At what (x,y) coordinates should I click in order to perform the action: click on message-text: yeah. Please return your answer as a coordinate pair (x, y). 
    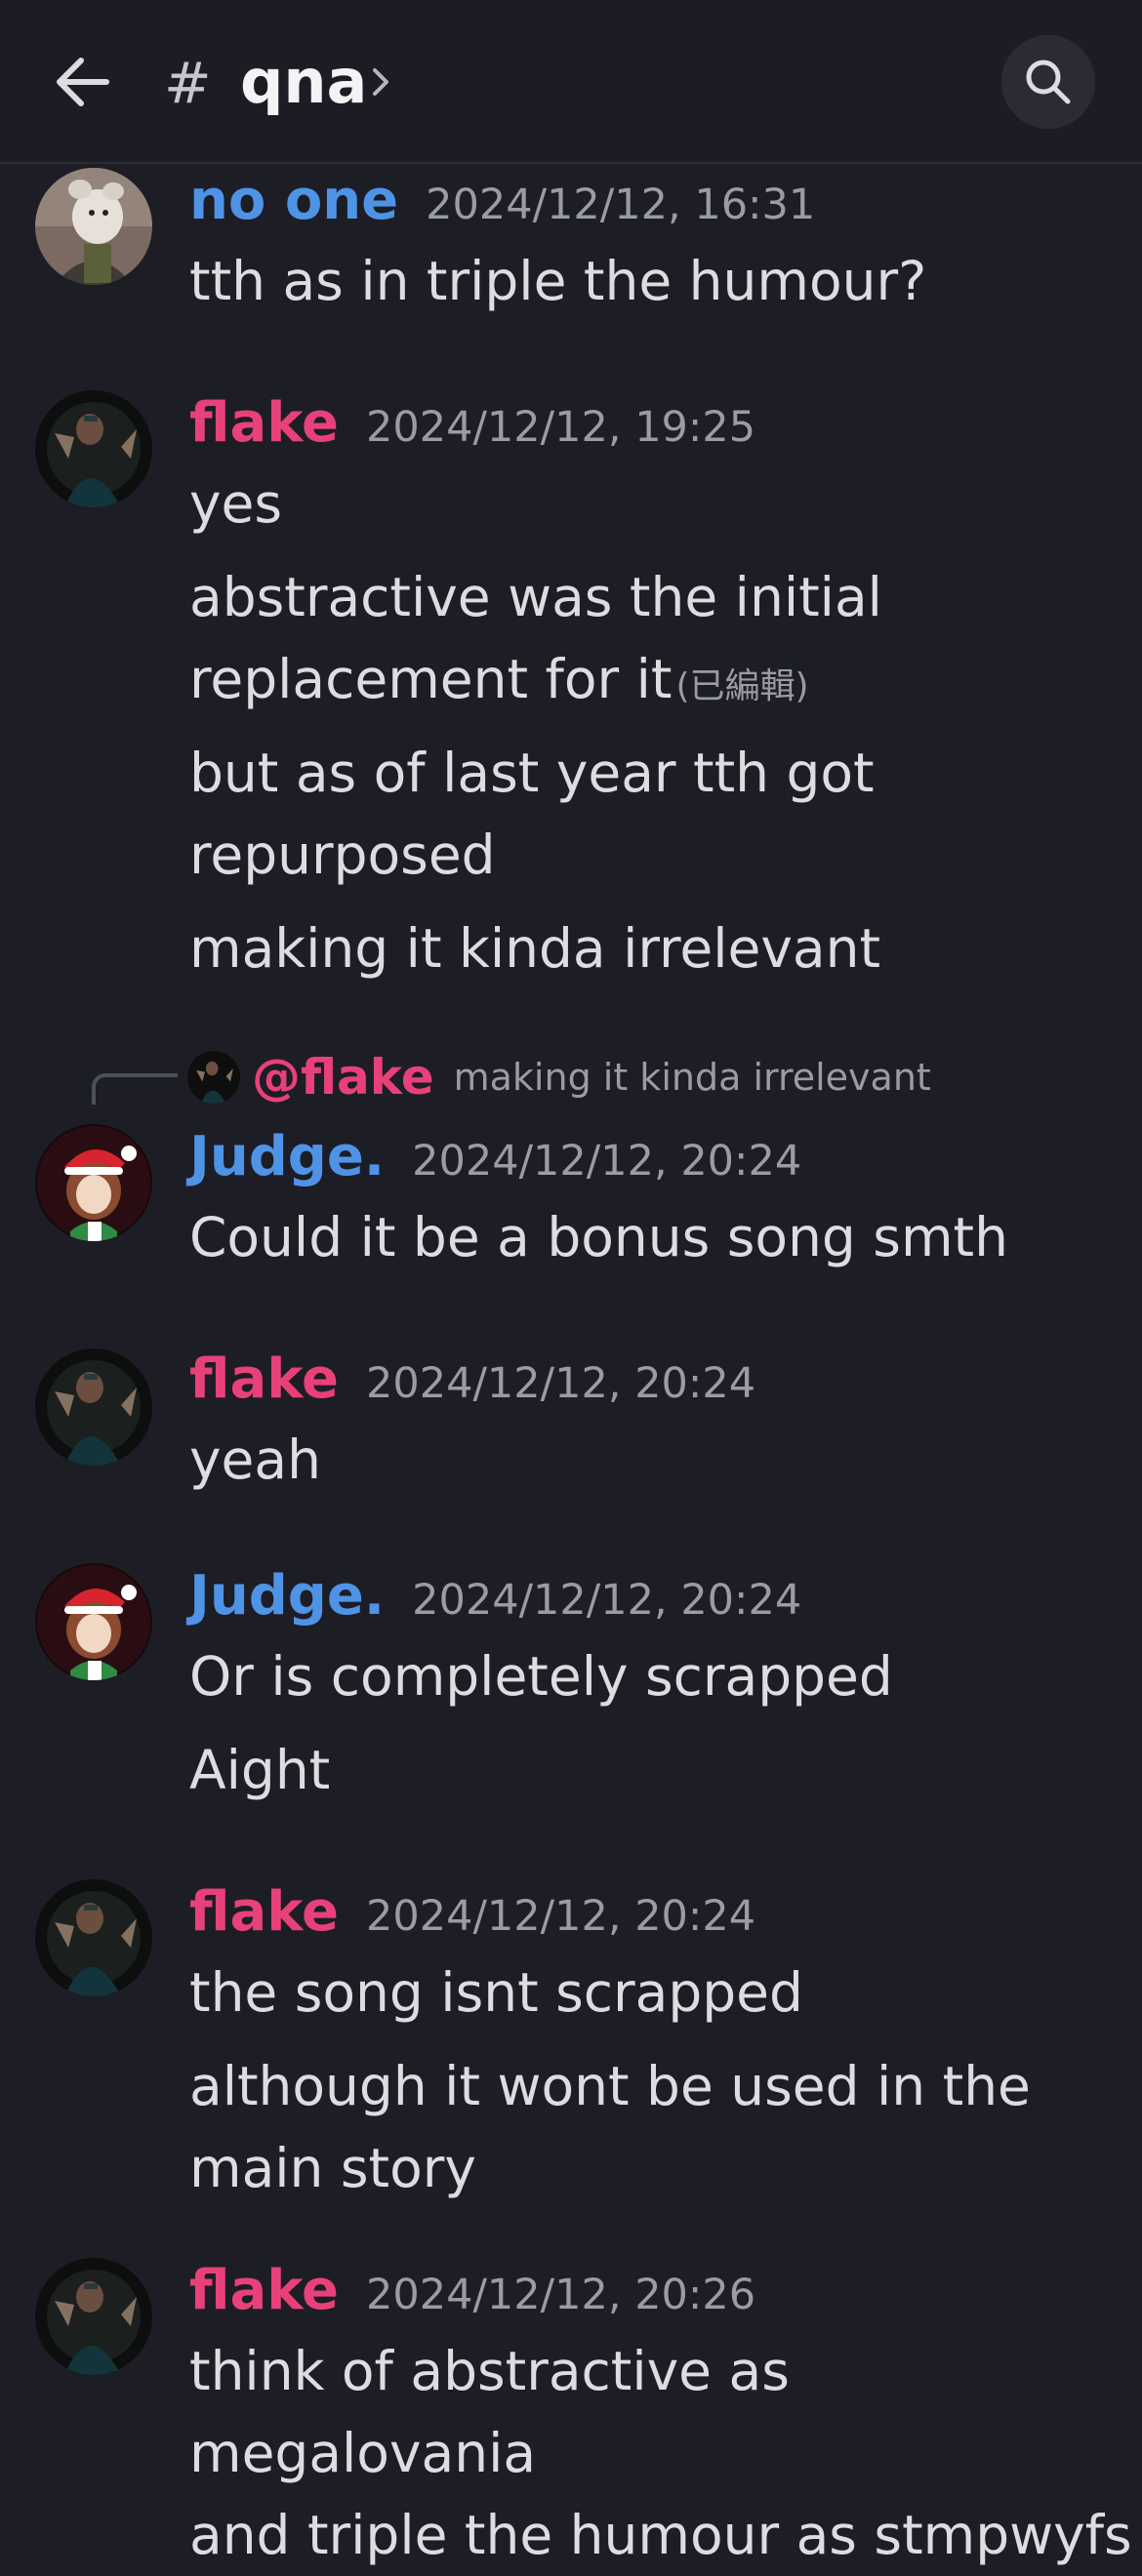
    Looking at the image, I should click on (255, 1460).